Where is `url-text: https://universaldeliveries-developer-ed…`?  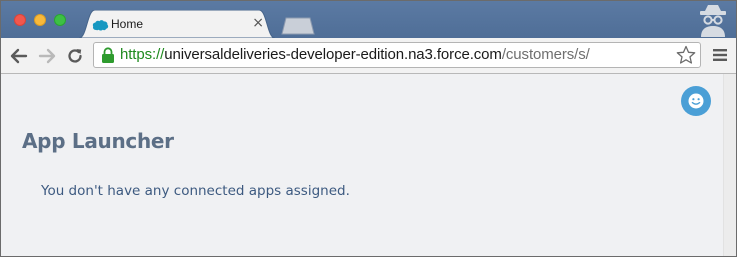
url-text: https://universaldeliveries-developer-ed… is located at coordinates (355, 54).